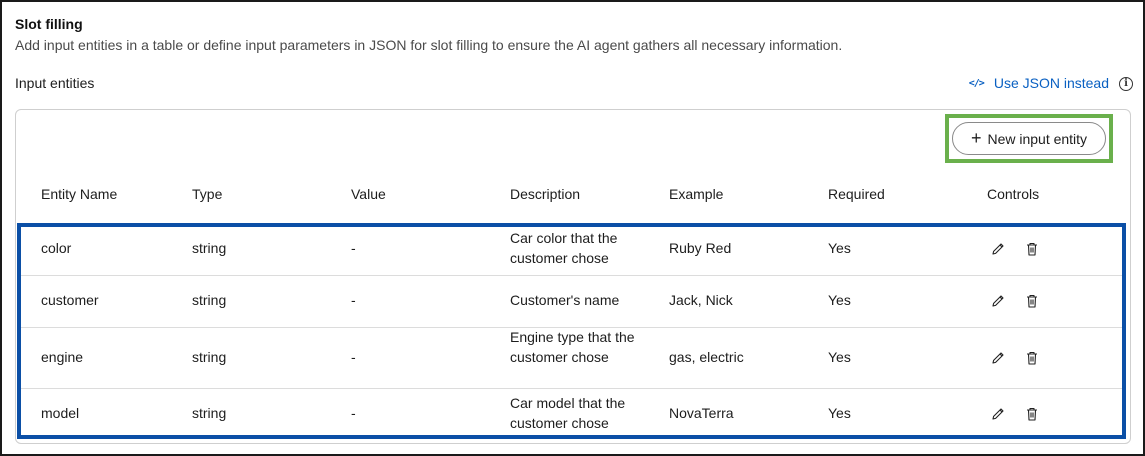 This screenshot has width=1145, height=456. I want to click on example-cell: gas, electric, so click(706, 357).